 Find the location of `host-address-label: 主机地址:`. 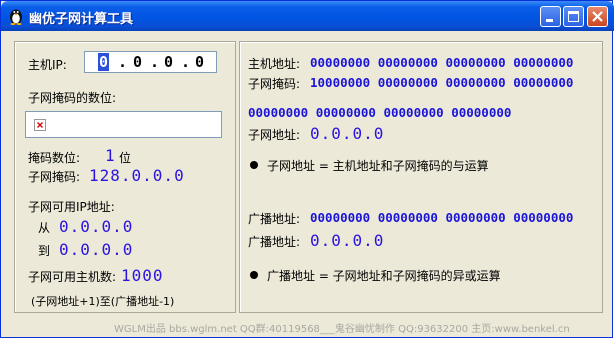

host-address-label: 主机地址: is located at coordinates (274, 64).